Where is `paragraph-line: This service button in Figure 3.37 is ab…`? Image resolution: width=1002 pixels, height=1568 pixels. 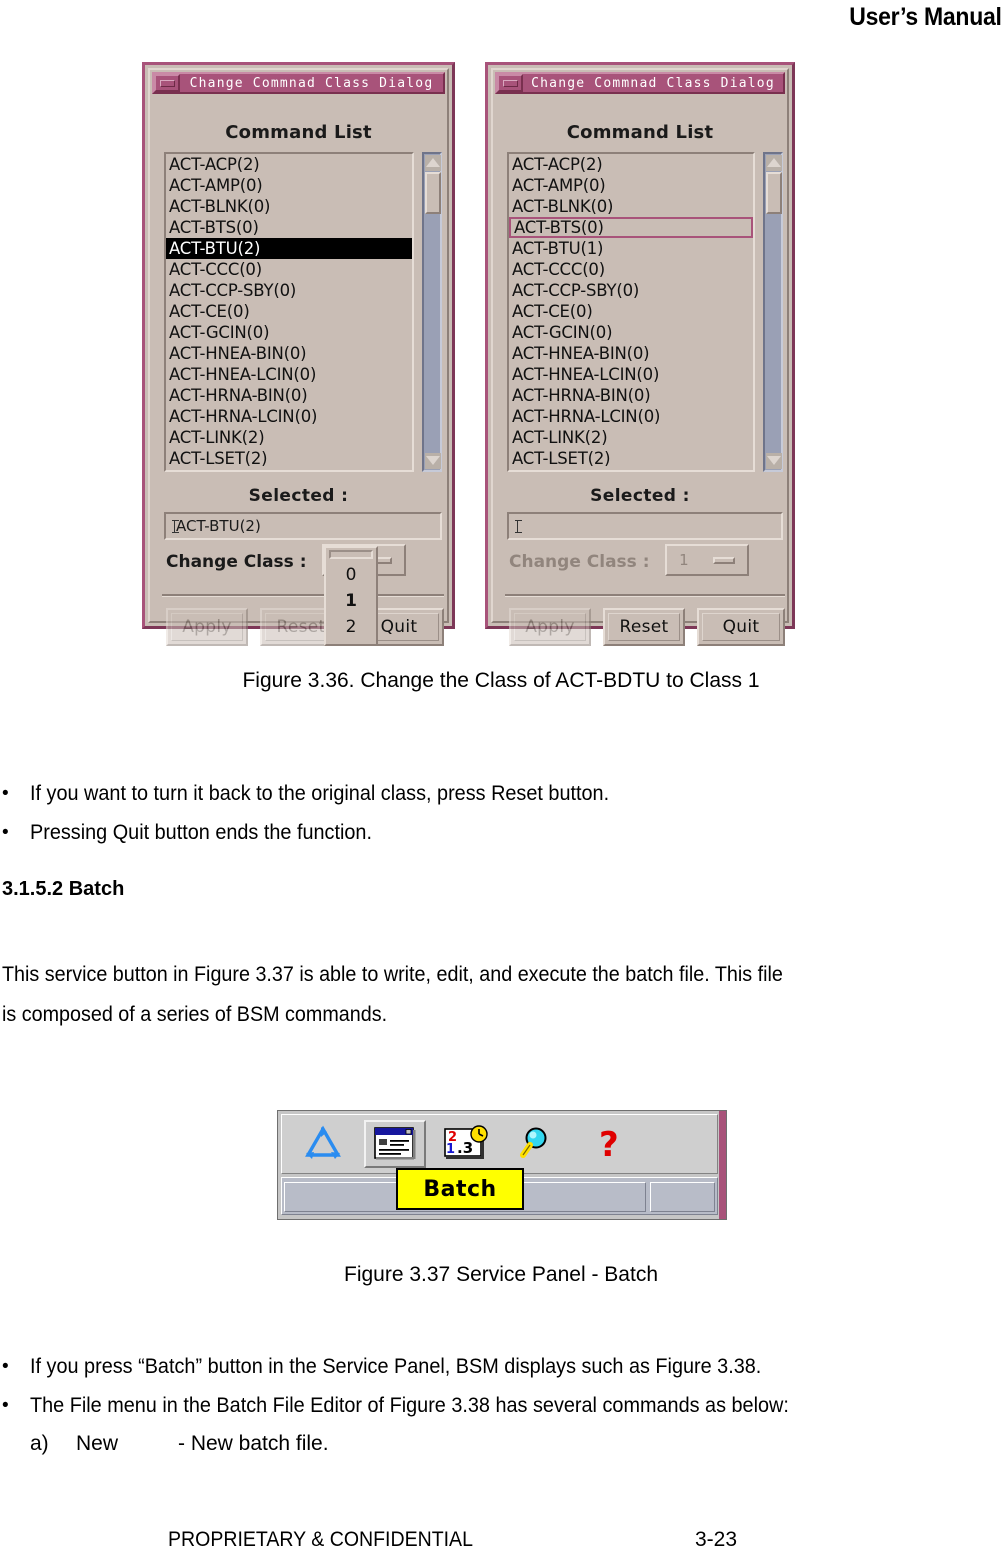
paragraph-line: This service button in Figure 3.37 is ab… is located at coordinates (392, 974).